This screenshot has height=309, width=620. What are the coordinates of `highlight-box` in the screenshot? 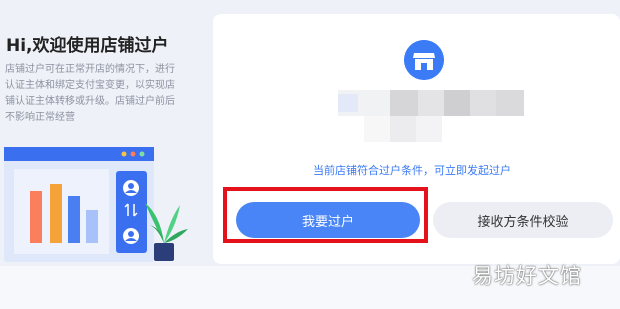 It's located at (325, 215).